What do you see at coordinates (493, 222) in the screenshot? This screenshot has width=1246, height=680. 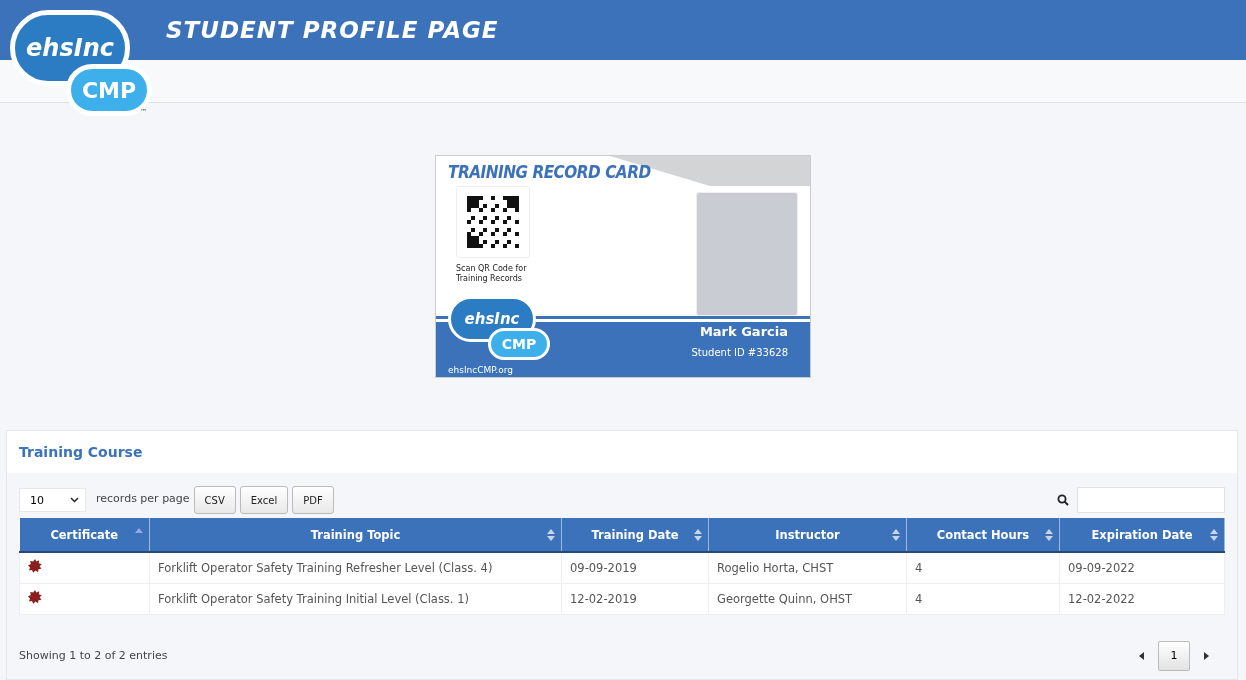 I see `qr-code-icon` at bounding box center [493, 222].